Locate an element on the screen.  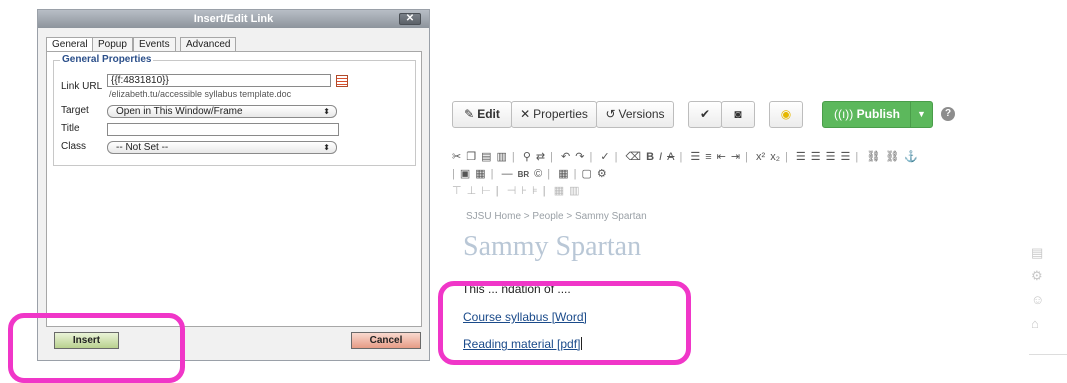
lightbulb-icon: ◉ is located at coordinates (786, 114).